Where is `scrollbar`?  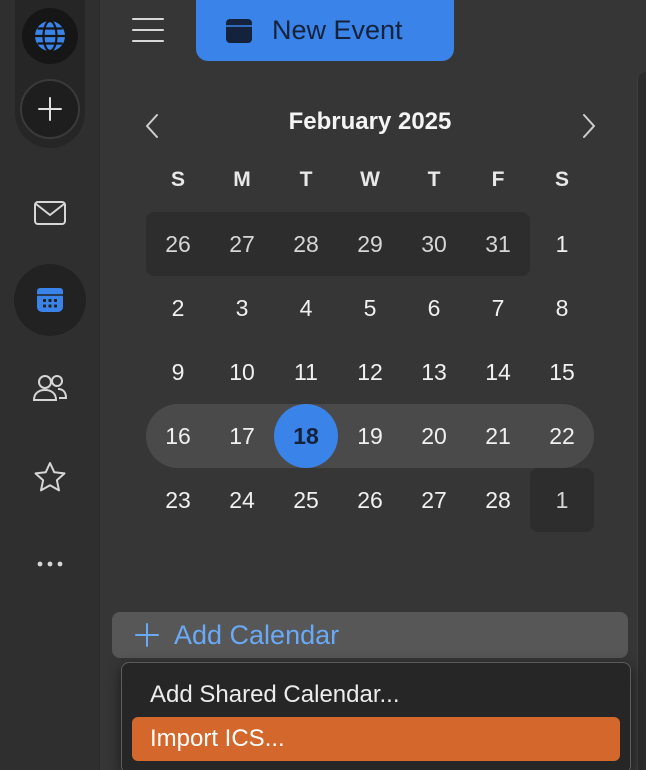 scrollbar is located at coordinates (641, 421).